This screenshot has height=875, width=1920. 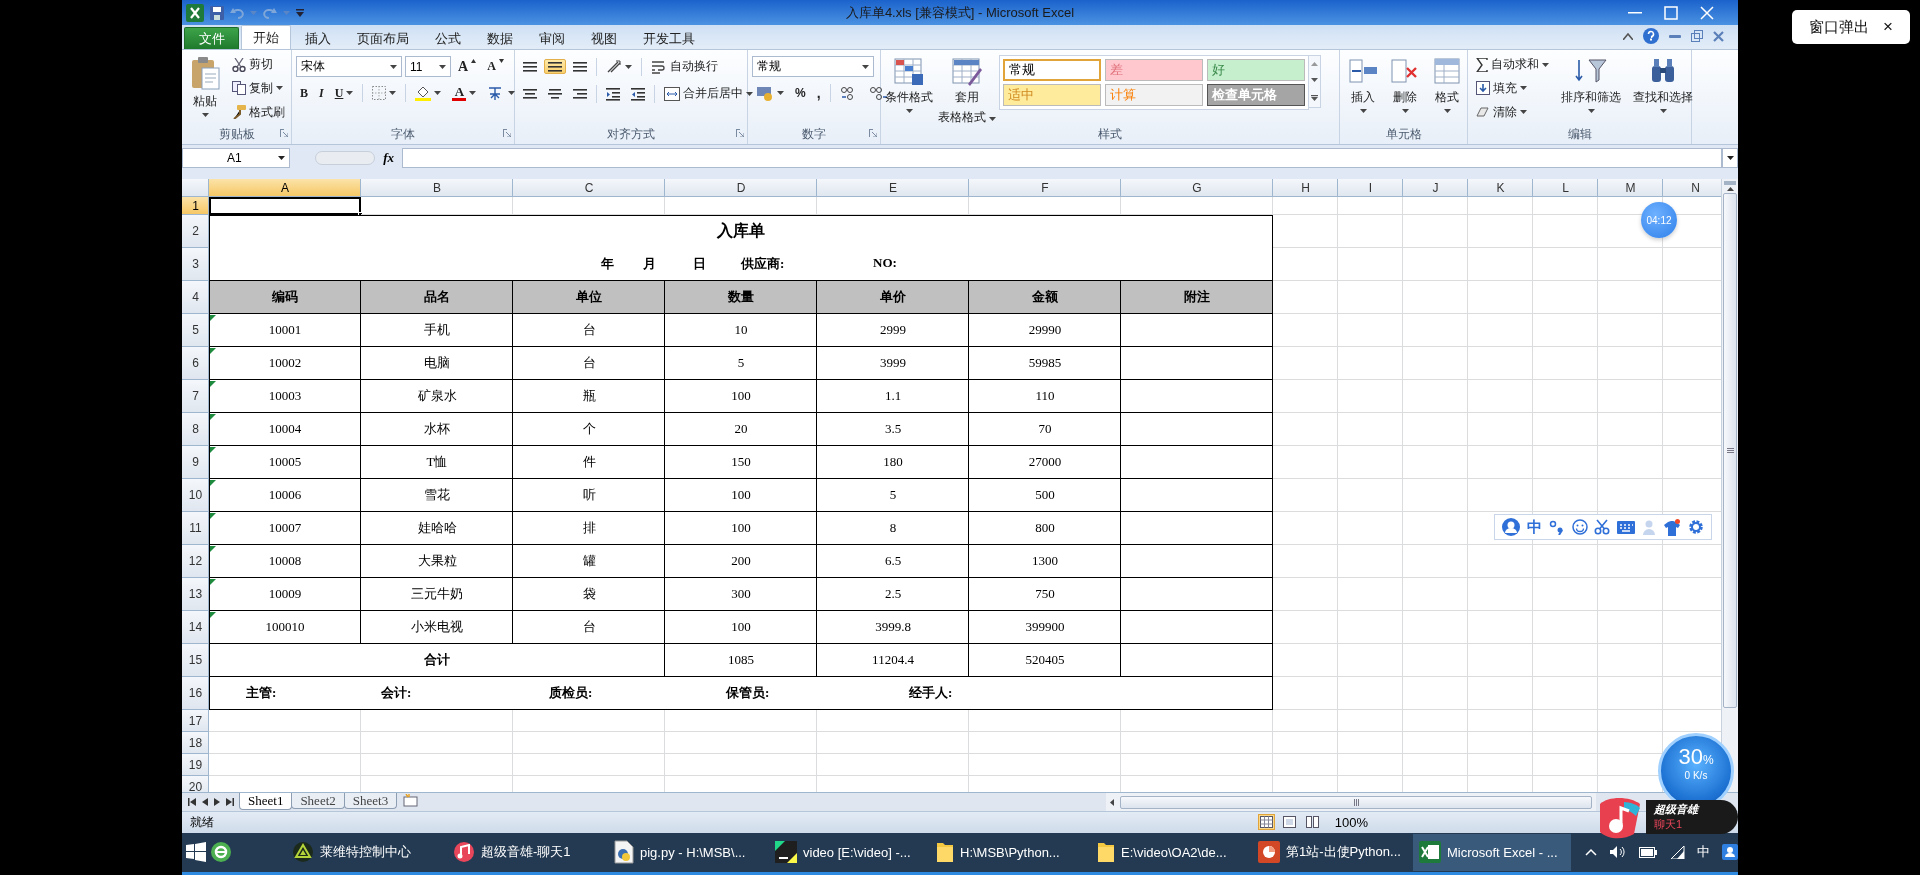 What do you see at coordinates (1363, 89) in the screenshot?
I see `ribbon-button: 插入` at bounding box center [1363, 89].